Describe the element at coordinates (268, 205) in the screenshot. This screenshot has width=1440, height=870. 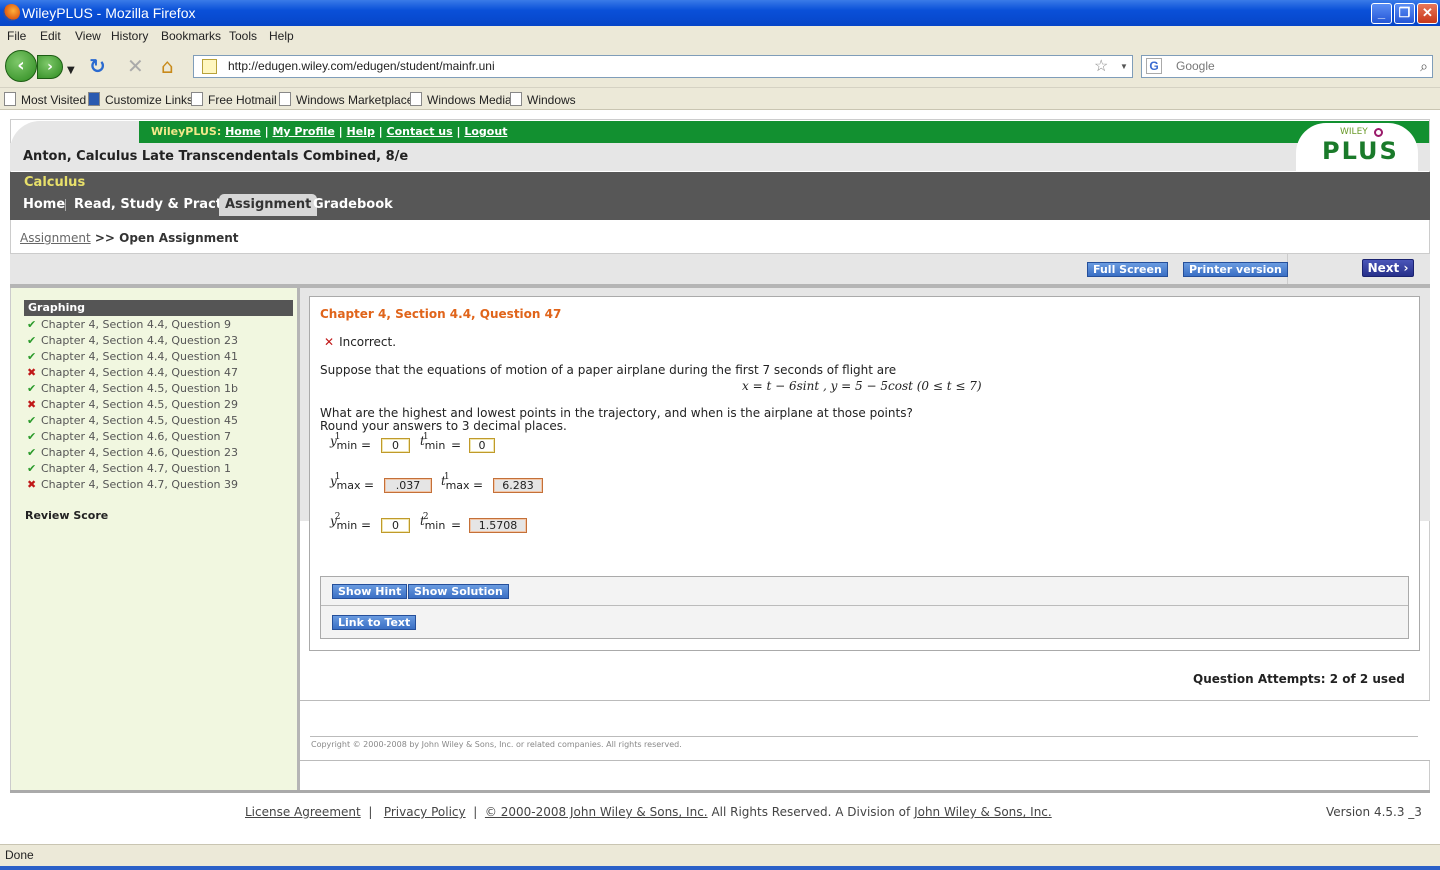
I see `tab-assignment: Assignment` at that location.